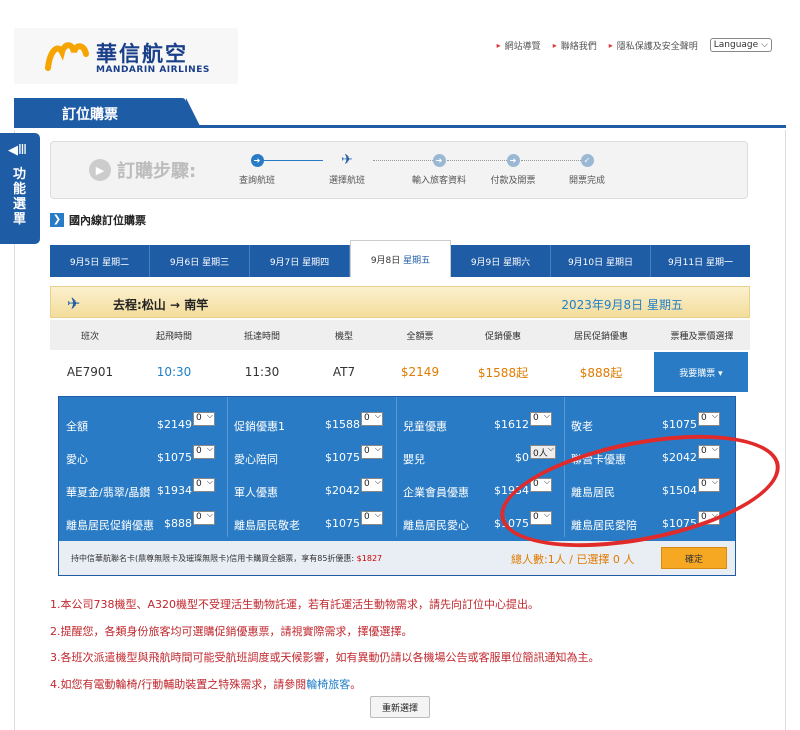  Describe the element at coordinates (586, 170) in the screenshot. I see `step-complete: ✓ 開票完成` at that location.